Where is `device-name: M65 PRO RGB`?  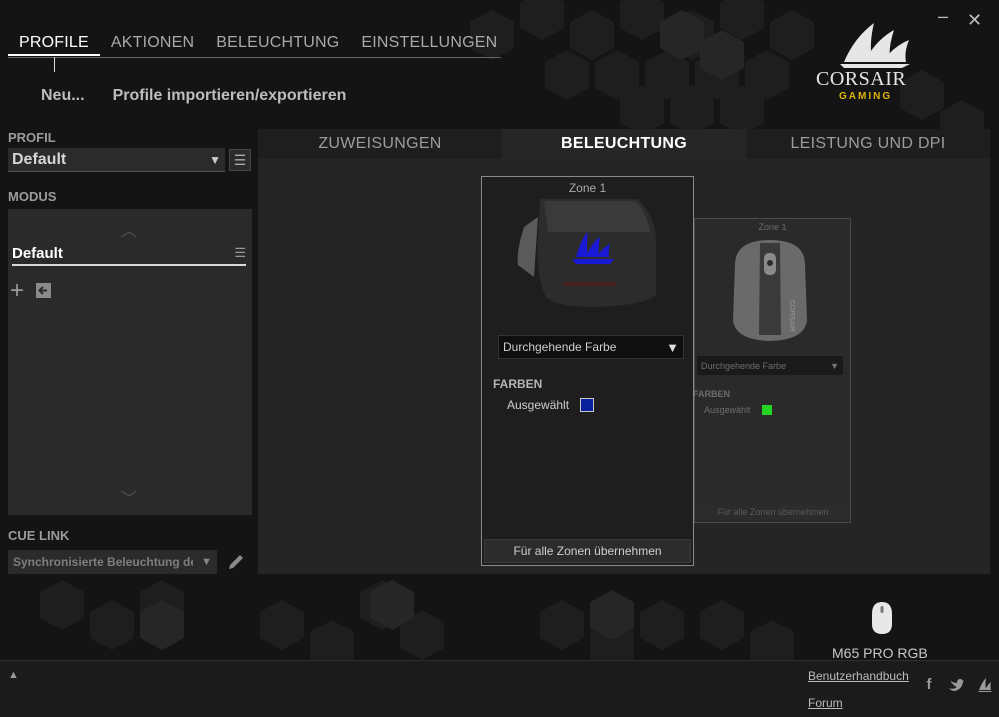
device-name: M65 PRO RGB is located at coordinates (880, 653).